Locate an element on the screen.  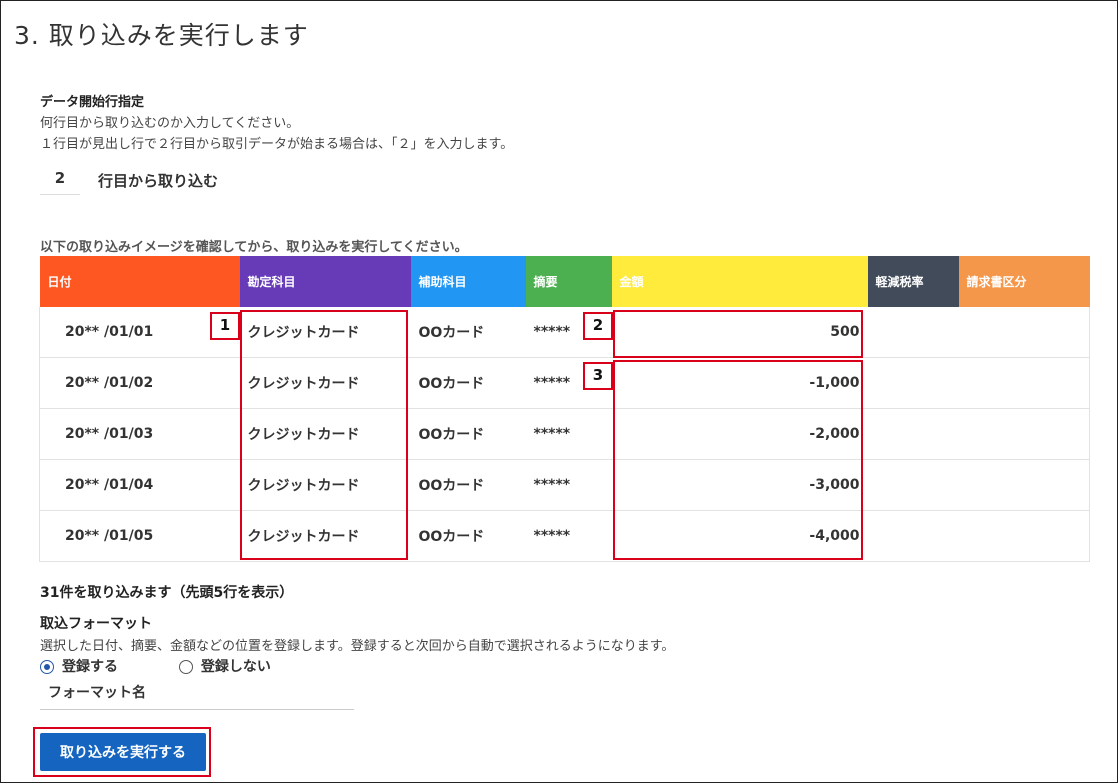
column-header-memo: 摘要 is located at coordinates (568, 281).